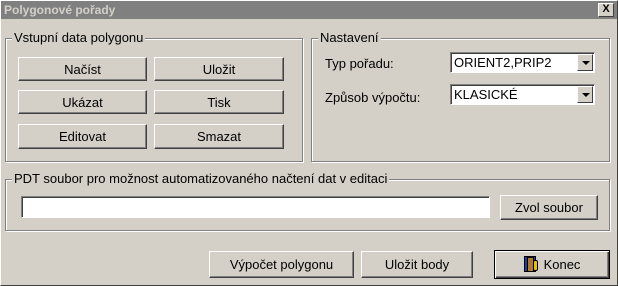 This screenshot has height=286, width=618. I want to click on print-button: Tisk, so click(219, 102).